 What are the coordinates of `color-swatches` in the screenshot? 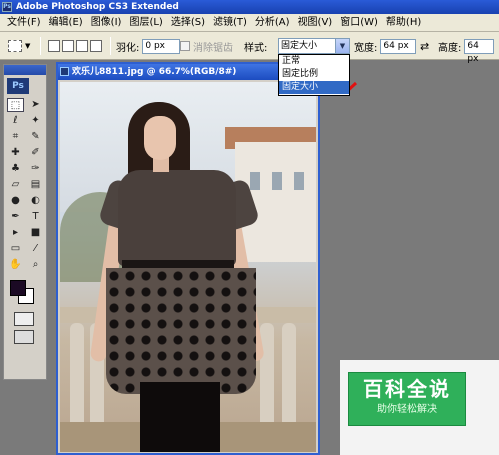 It's located at (27, 292).